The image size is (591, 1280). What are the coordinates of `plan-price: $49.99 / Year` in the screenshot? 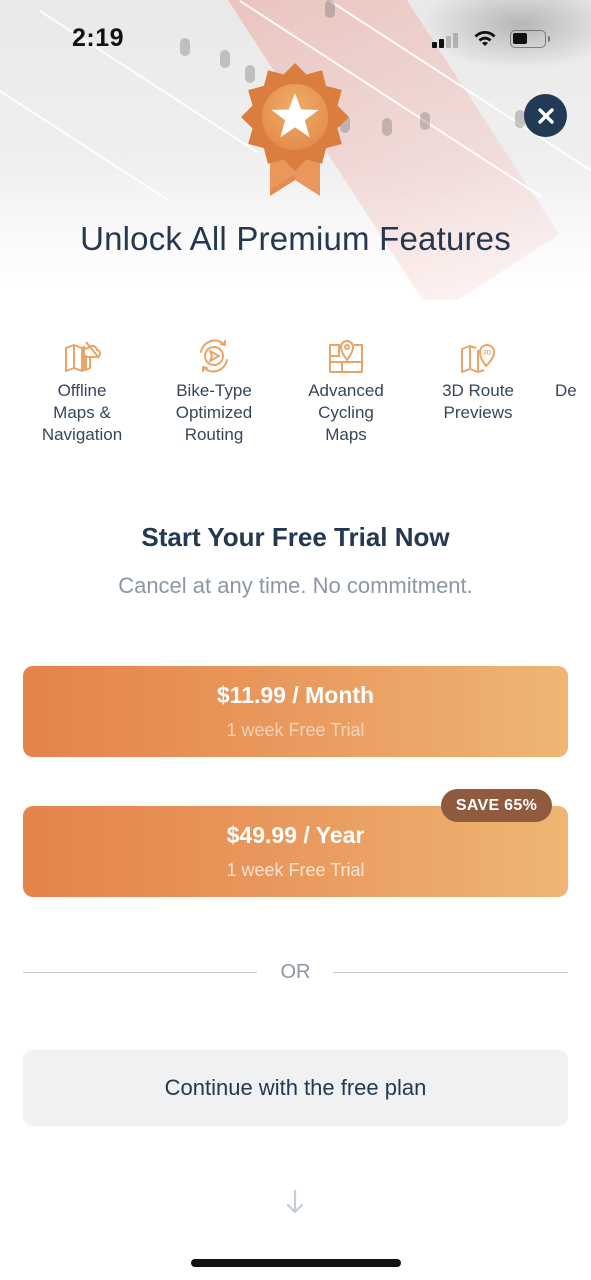 It's located at (295, 835).